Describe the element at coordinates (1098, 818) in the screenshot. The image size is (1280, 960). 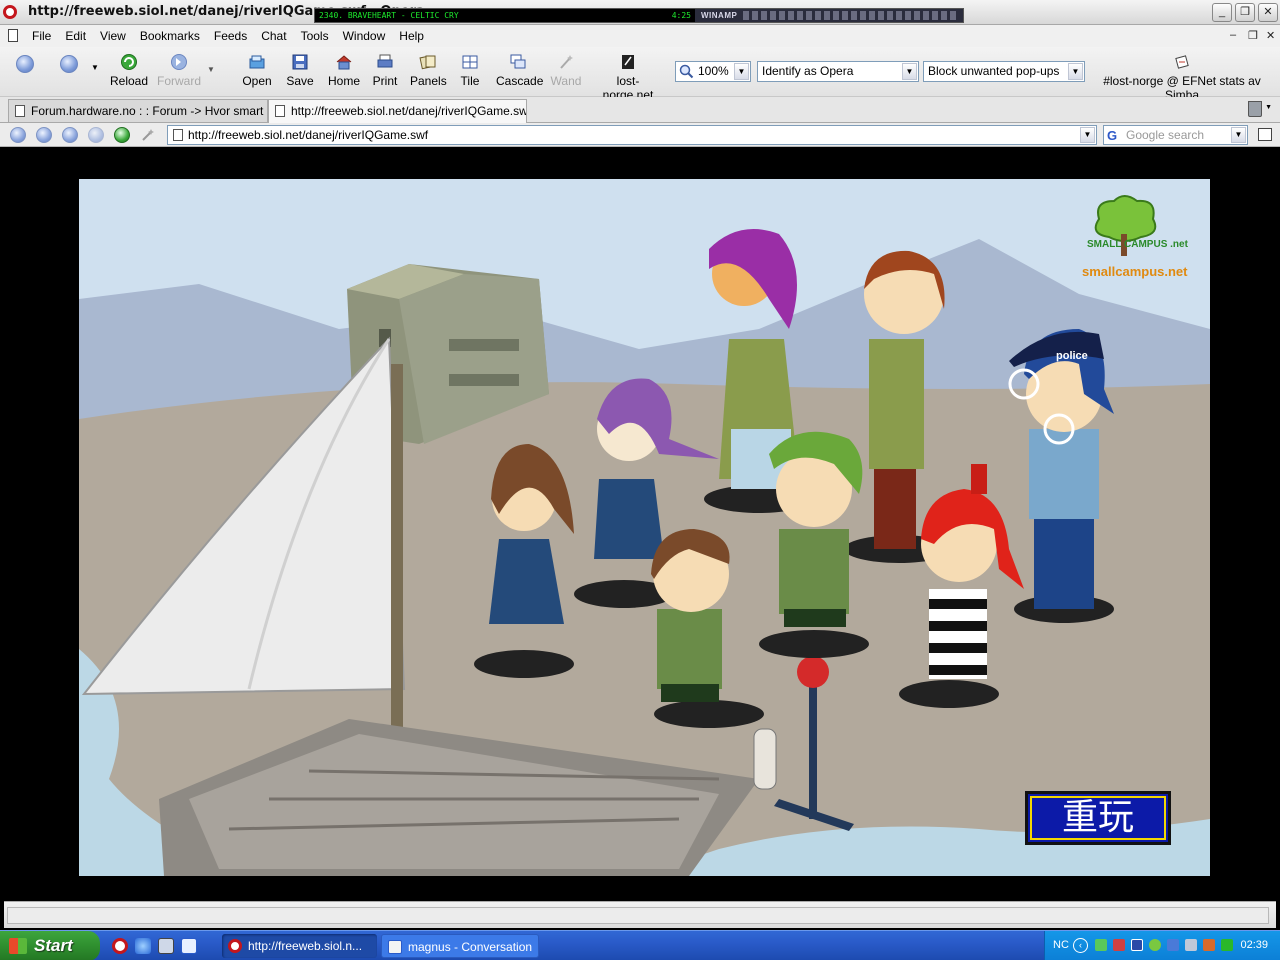
I see `replay-button: 重玩` at that location.